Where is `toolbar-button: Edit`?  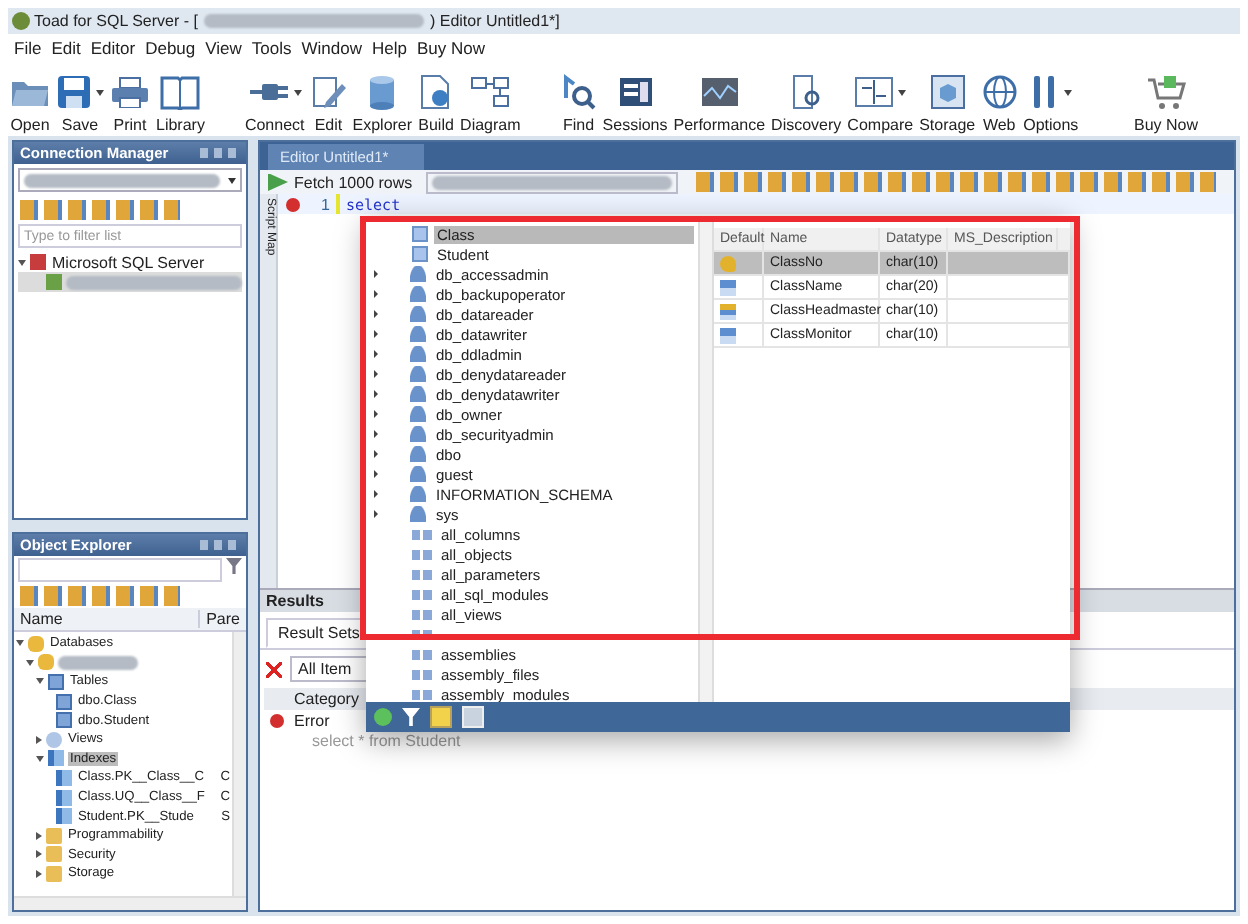 toolbar-button: Edit is located at coordinates (328, 103).